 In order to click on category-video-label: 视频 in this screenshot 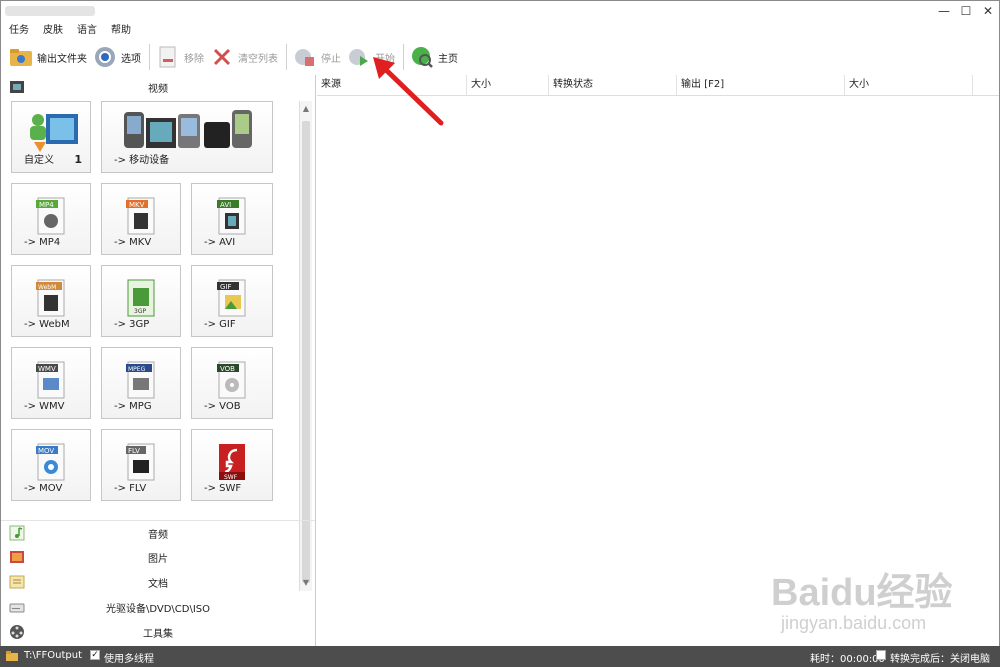, I will do `click(158, 89)`.